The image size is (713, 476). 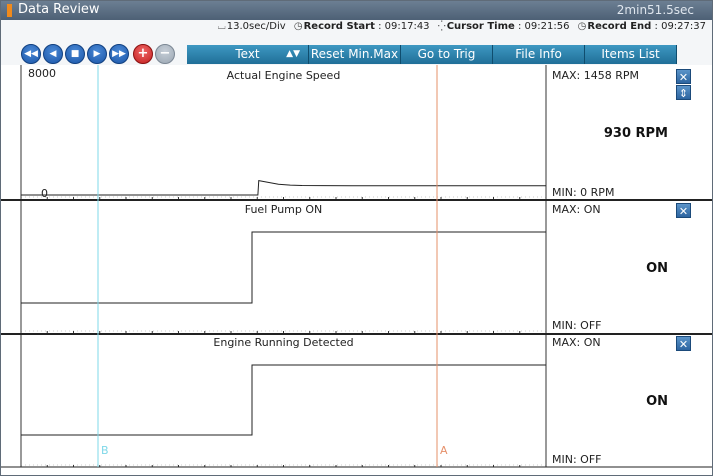 What do you see at coordinates (221, 26) in the screenshot?
I see `time-div-icon: ⌴` at bounding box center [221, 26].